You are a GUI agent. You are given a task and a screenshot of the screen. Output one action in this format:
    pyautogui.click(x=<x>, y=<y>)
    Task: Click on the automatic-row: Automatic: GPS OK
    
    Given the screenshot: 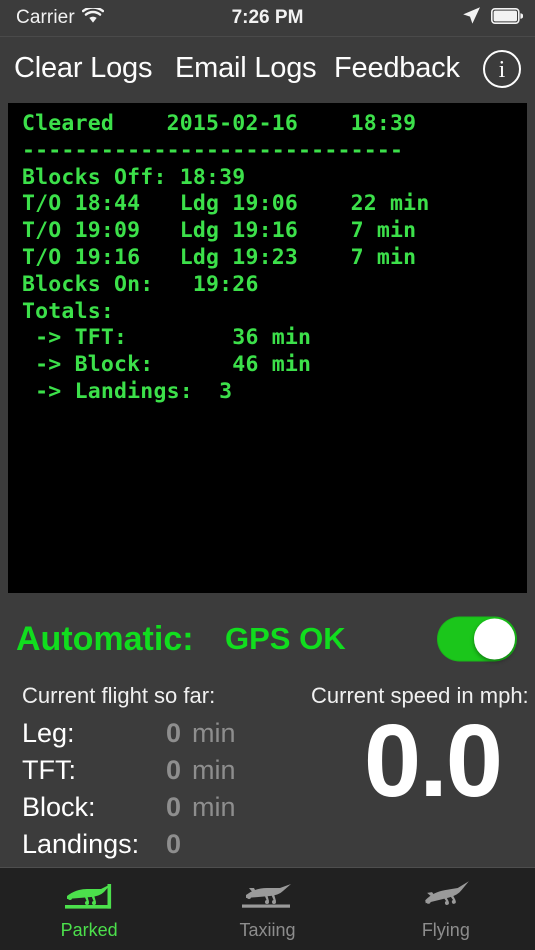 What is the action you would take?
    pyautogui.click(x=267, y=639)
    